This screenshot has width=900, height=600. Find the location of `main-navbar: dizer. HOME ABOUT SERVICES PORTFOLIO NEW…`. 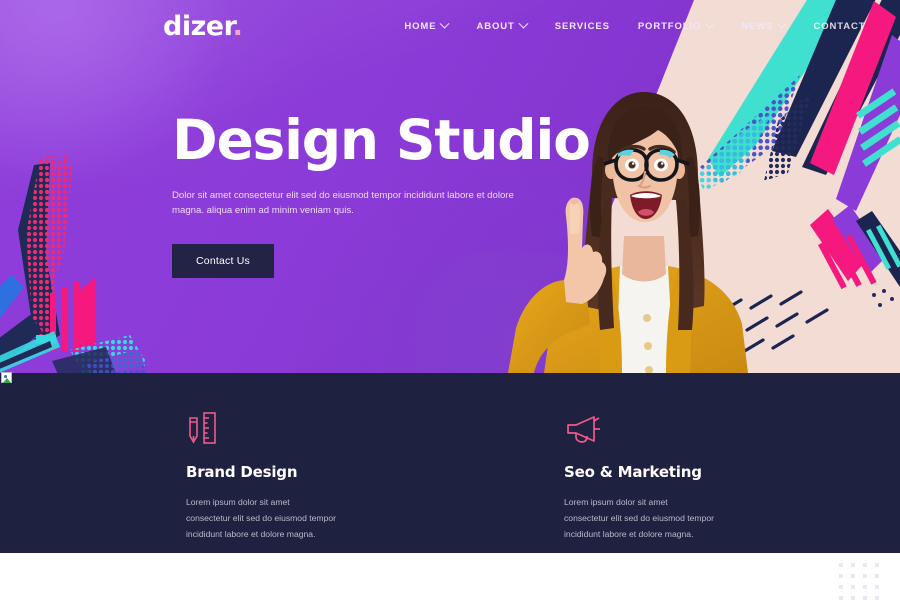

main-navbar: dizer. HOME ABOUT SERVICES PORTFOLIO NEW… is located at coordinates (450, 26).